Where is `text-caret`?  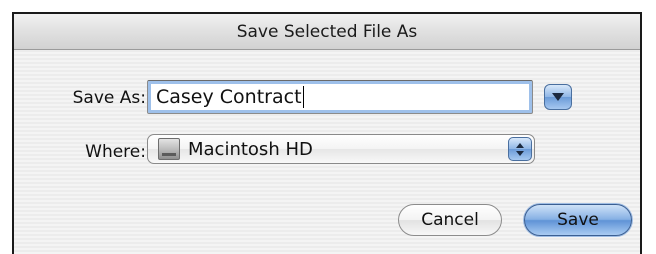 text-caret is located at coordinates (303, 97).